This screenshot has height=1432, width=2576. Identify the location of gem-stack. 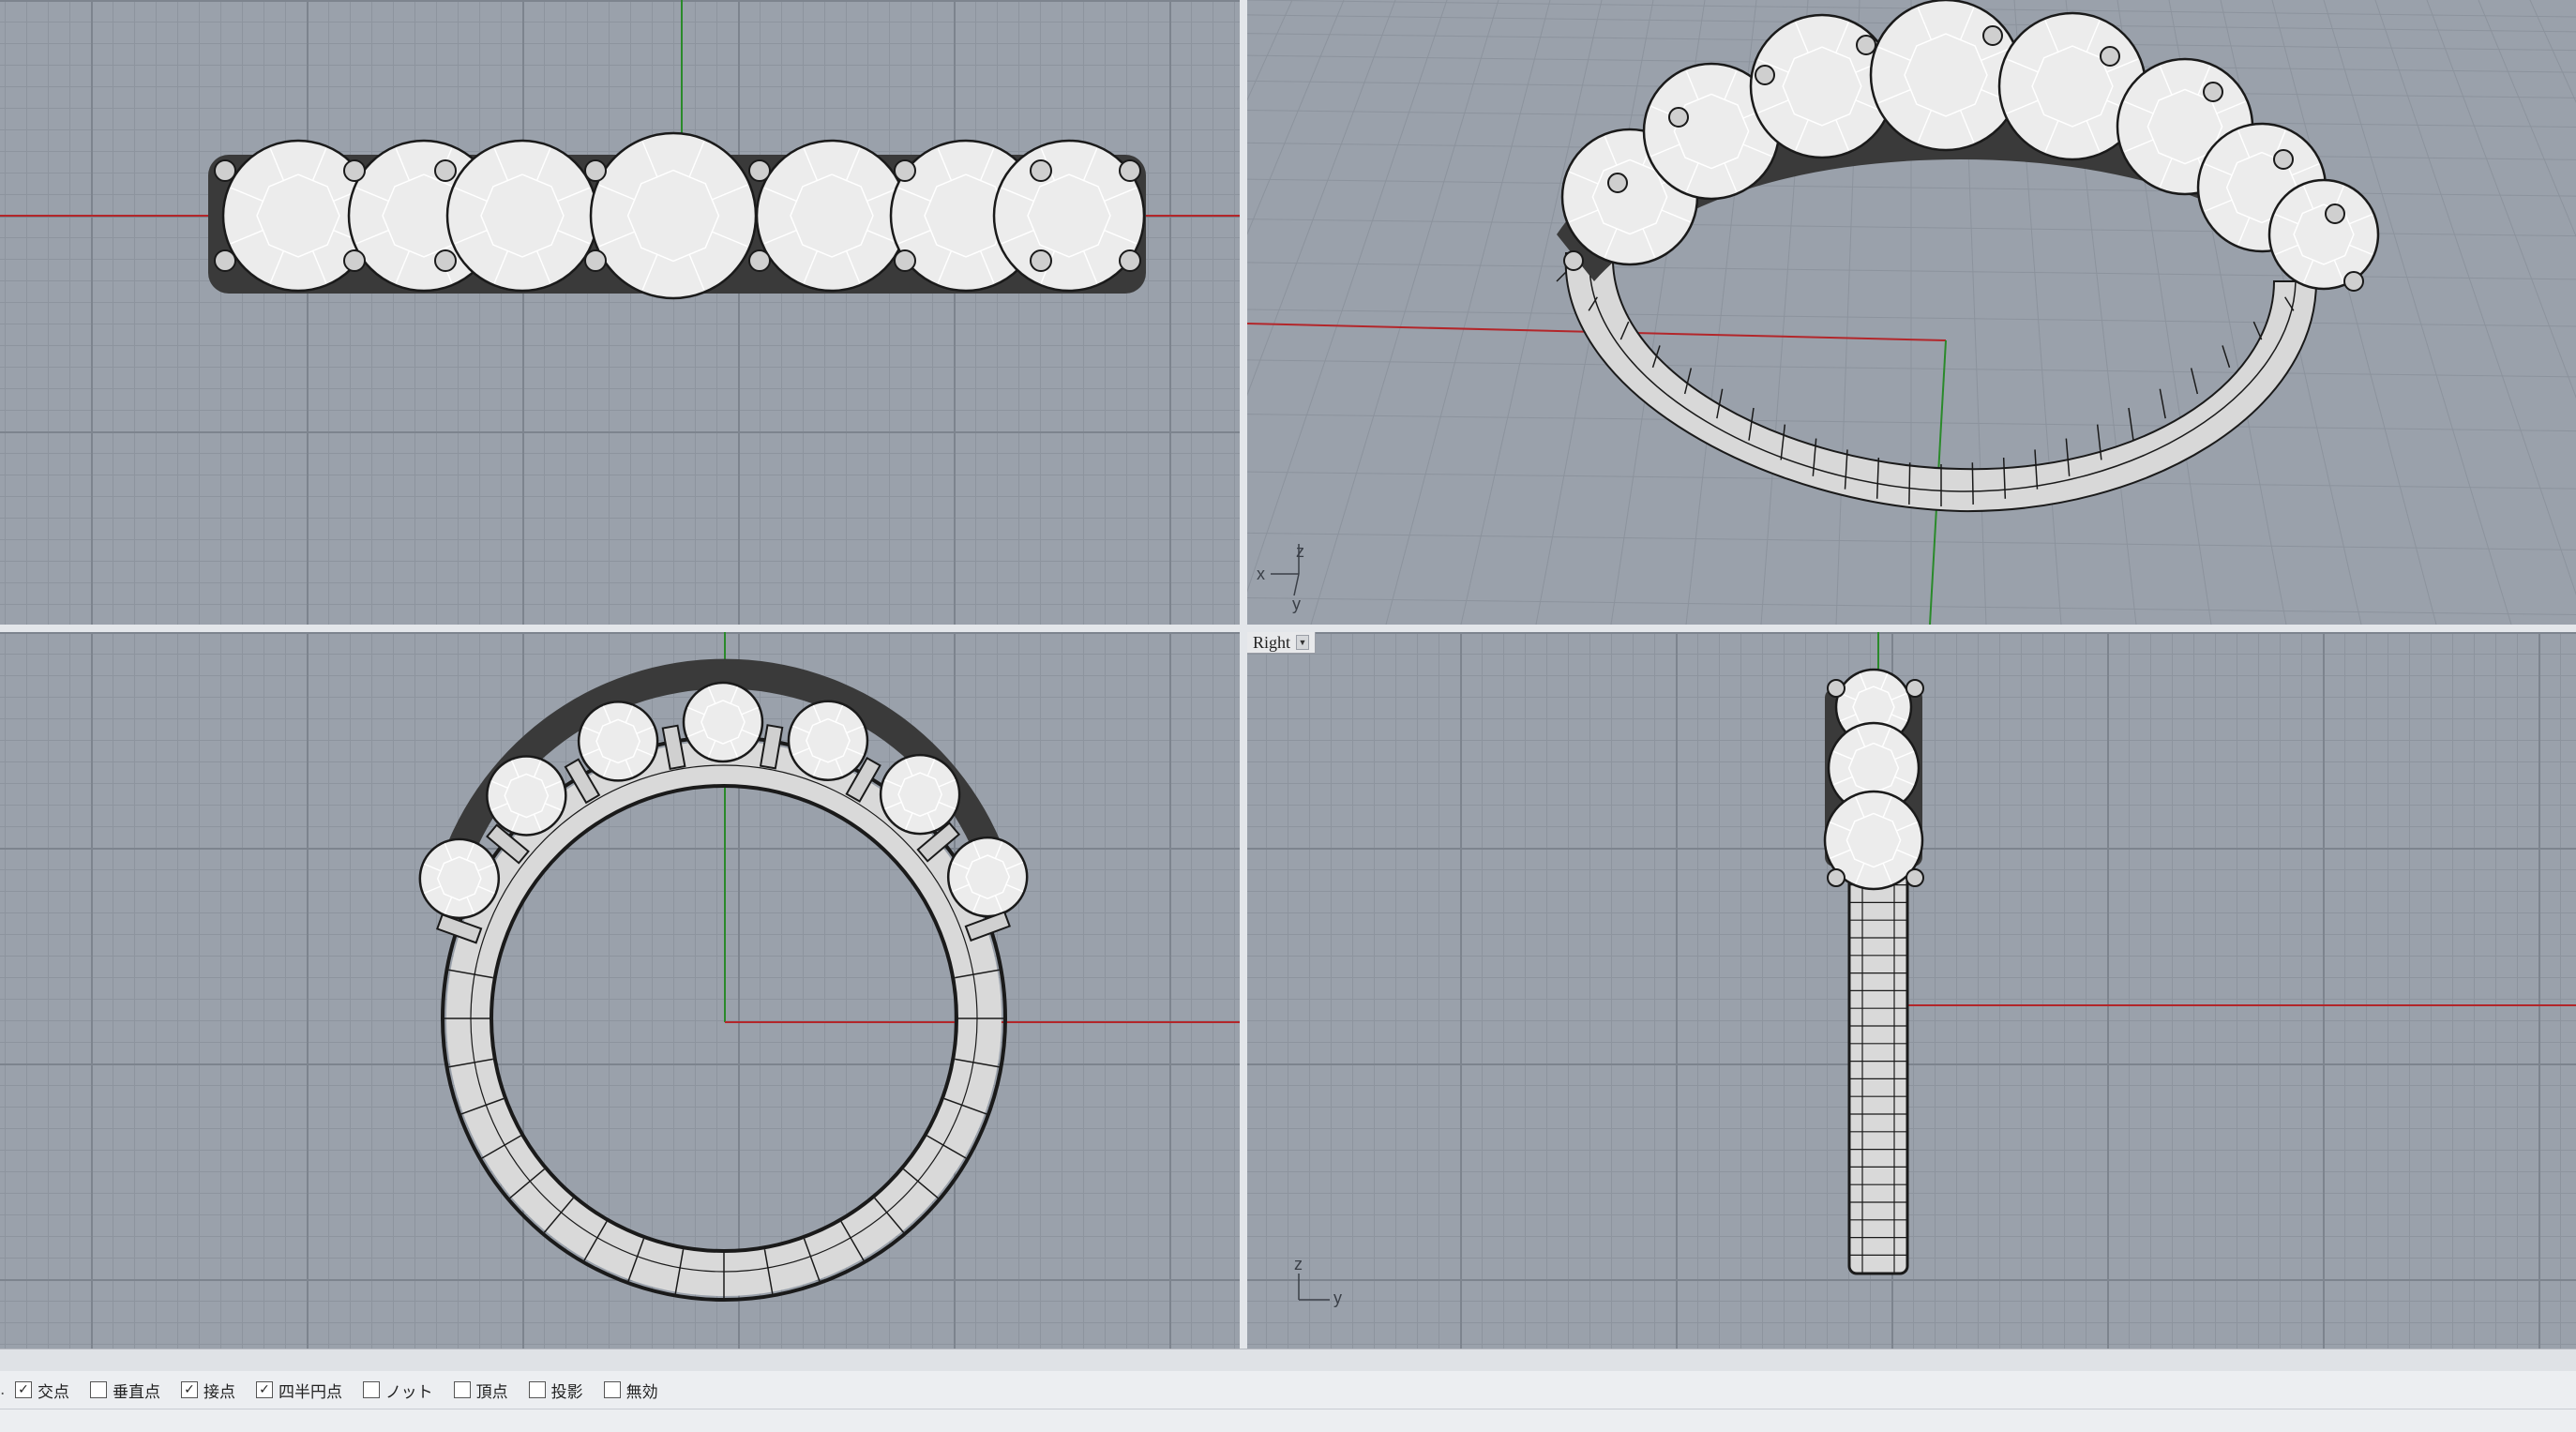
(1873, 779).